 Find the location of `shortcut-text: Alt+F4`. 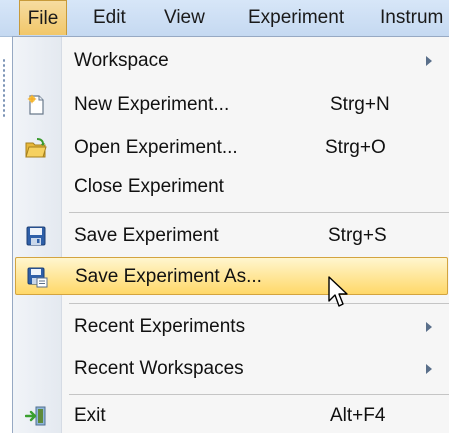

shortcut-text: Alt+F4 is located at coordinates (358, 415).